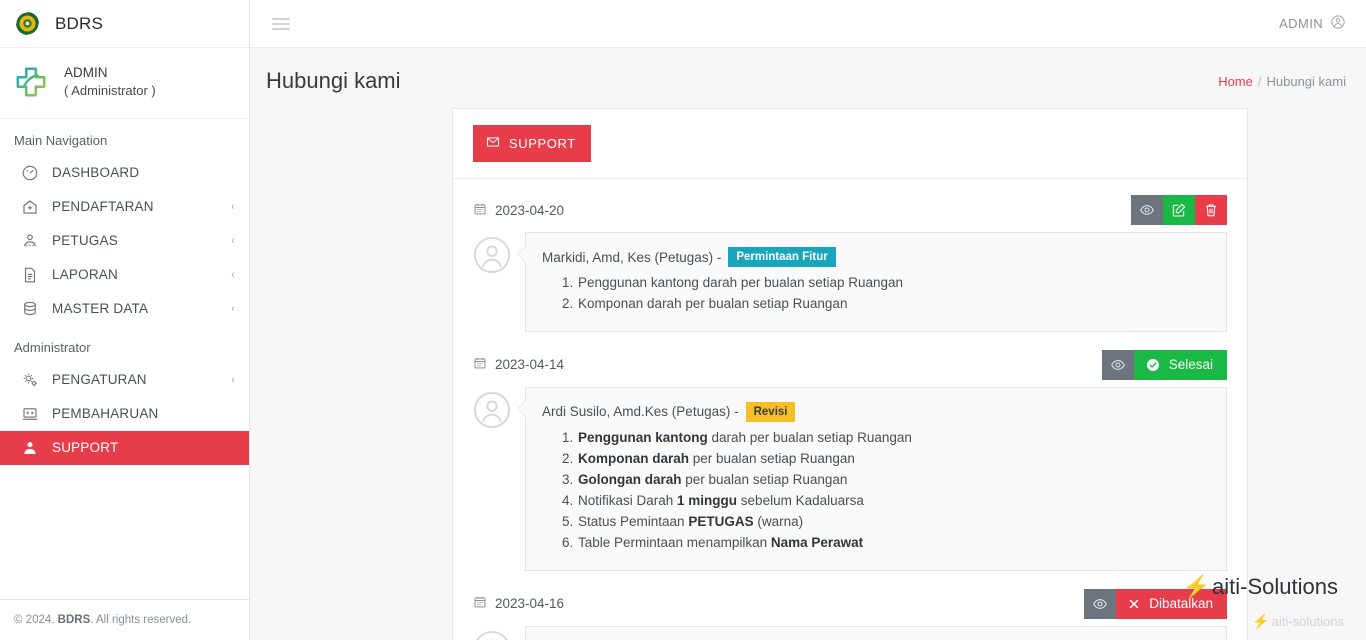  I want to click on timeline-date-label: 2023-04-14, so click(530, 365).